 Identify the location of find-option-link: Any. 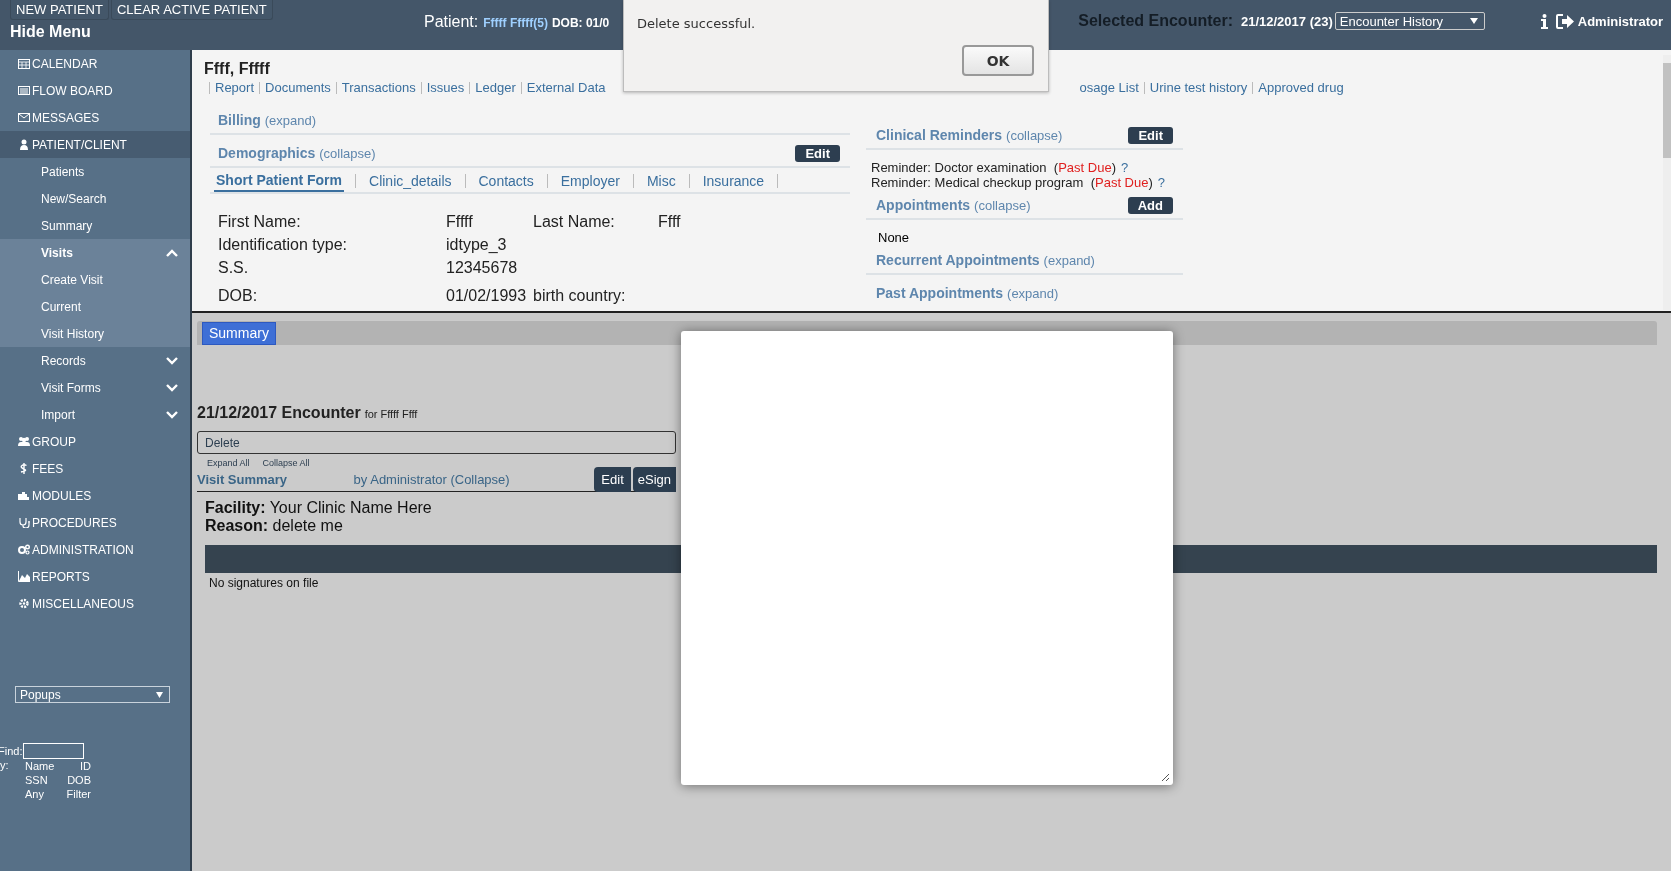
(43, 794).